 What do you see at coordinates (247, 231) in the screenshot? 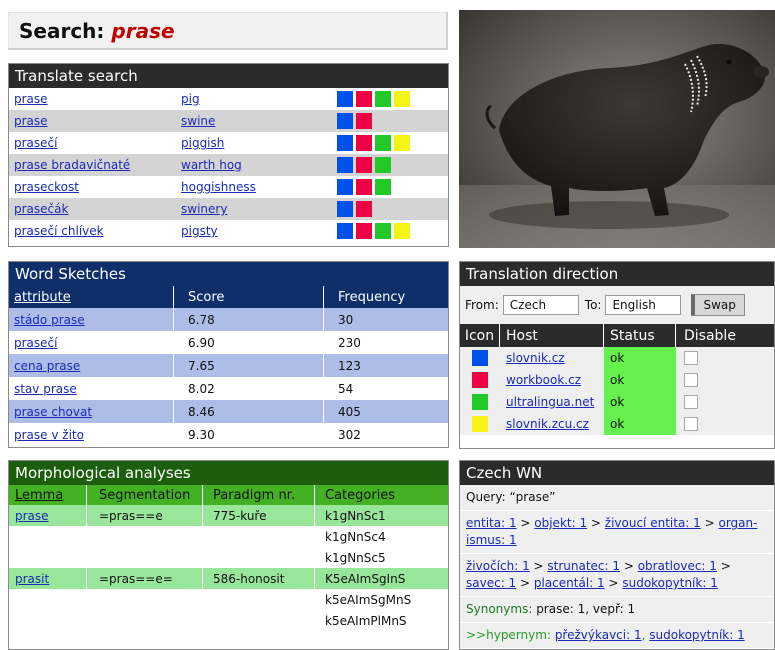
I see `translate-target-cell: pigsty` at bounding box center [247, 231].